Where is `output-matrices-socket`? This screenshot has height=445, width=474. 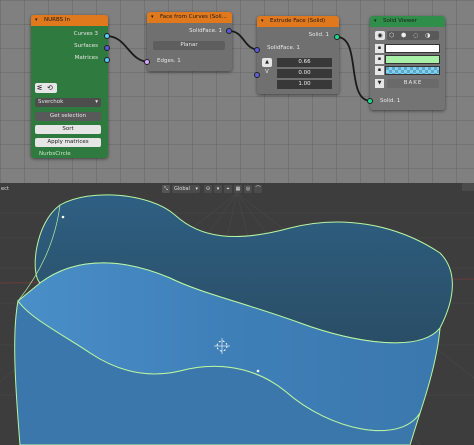
output-matrices-socket is located at coordinates (107, 60).